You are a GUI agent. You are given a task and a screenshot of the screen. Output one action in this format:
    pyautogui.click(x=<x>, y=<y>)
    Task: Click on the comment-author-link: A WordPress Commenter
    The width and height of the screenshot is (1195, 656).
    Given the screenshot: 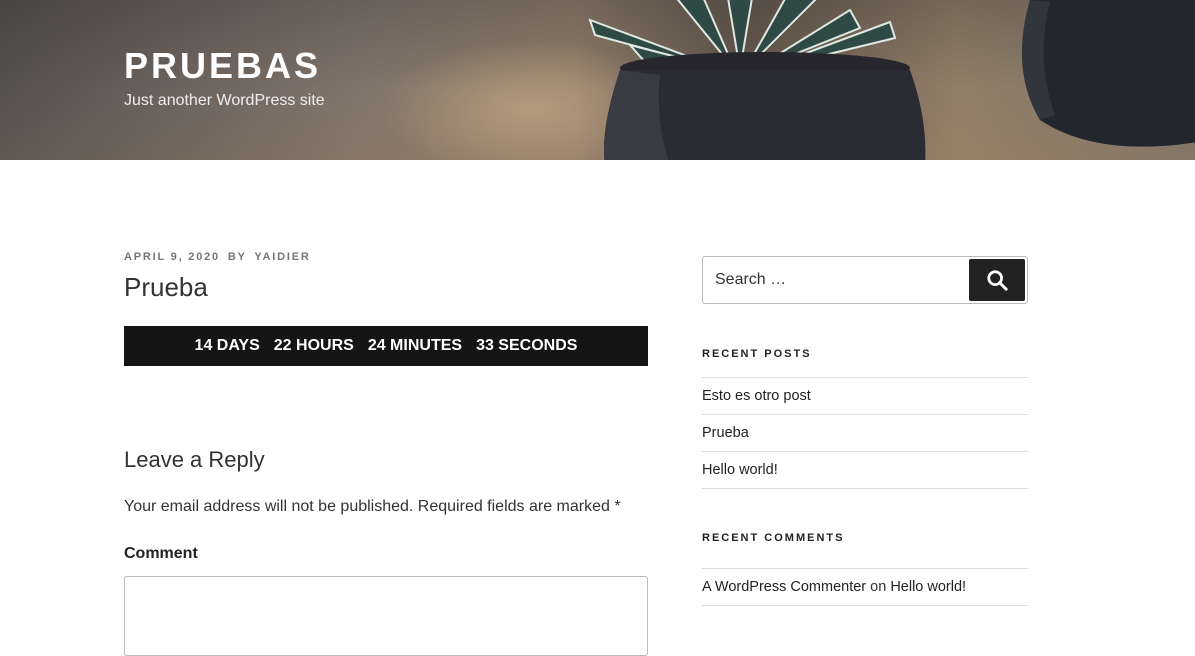 What is the action you would take?
    pyautogui.click(x=784, y=587)
    